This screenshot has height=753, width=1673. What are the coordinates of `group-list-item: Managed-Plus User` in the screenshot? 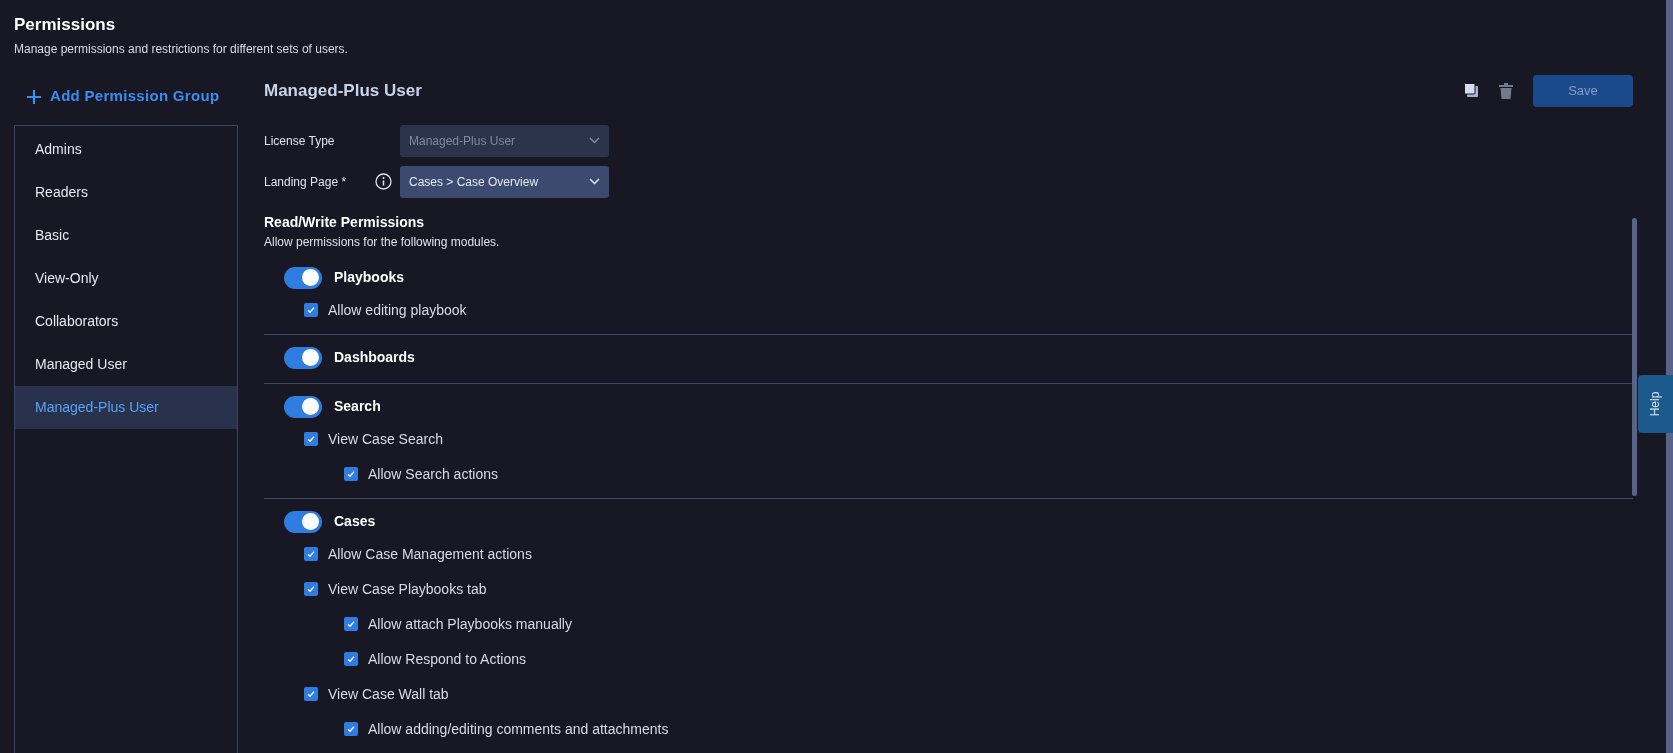 It's located at (126, 407).